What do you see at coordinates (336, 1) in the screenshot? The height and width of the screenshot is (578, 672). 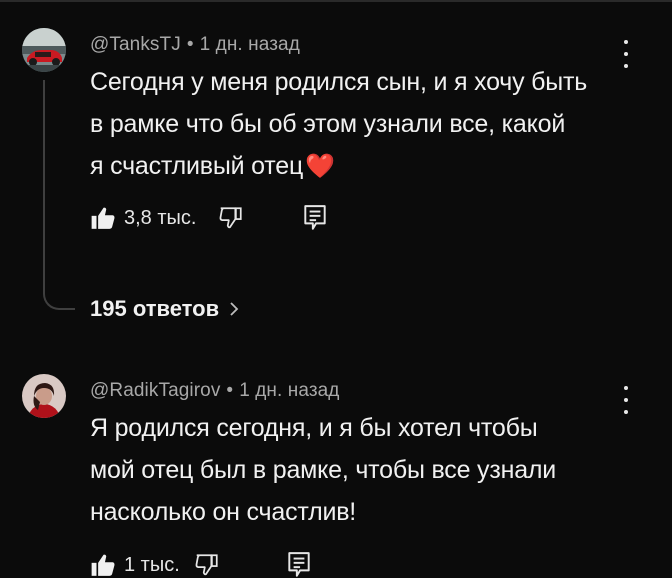 I see `top-divider` at bounding box center [336, 1].